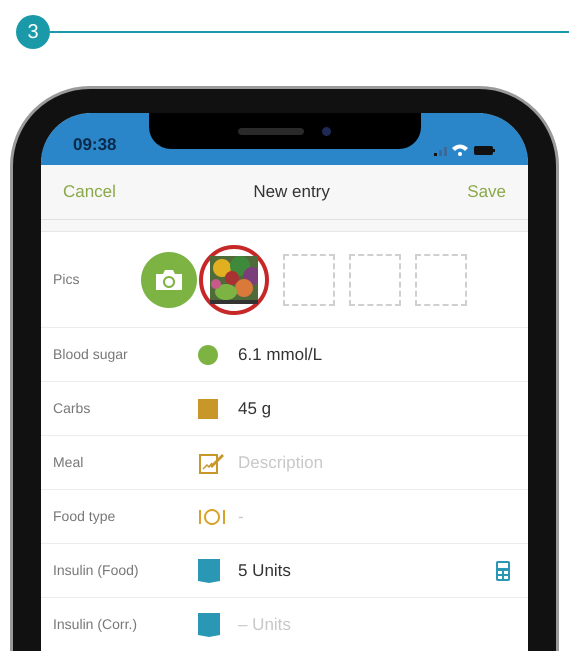 The width and height of the screenshot is (569, 651). What do you see at coordinates (241, 517) in the screenshot?
I see `input-field: -` at bounding box center [241, 517].